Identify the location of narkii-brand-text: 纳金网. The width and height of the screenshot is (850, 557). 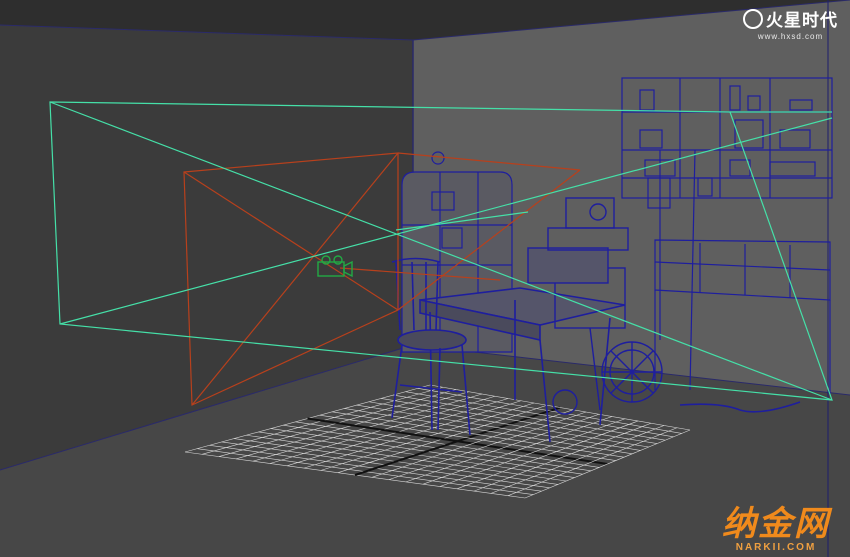
(776, 524).